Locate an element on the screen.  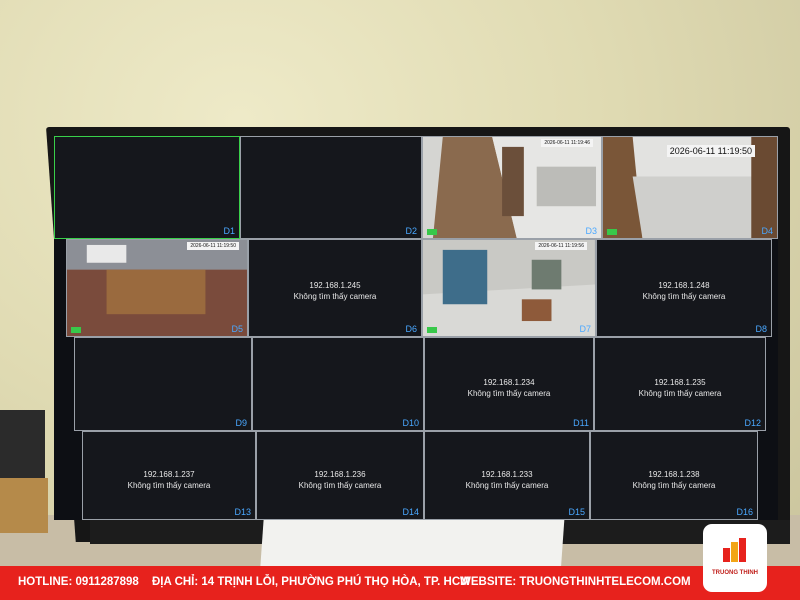
camera-ip: 192.168.1.245 is located at coordinates (335, 286).